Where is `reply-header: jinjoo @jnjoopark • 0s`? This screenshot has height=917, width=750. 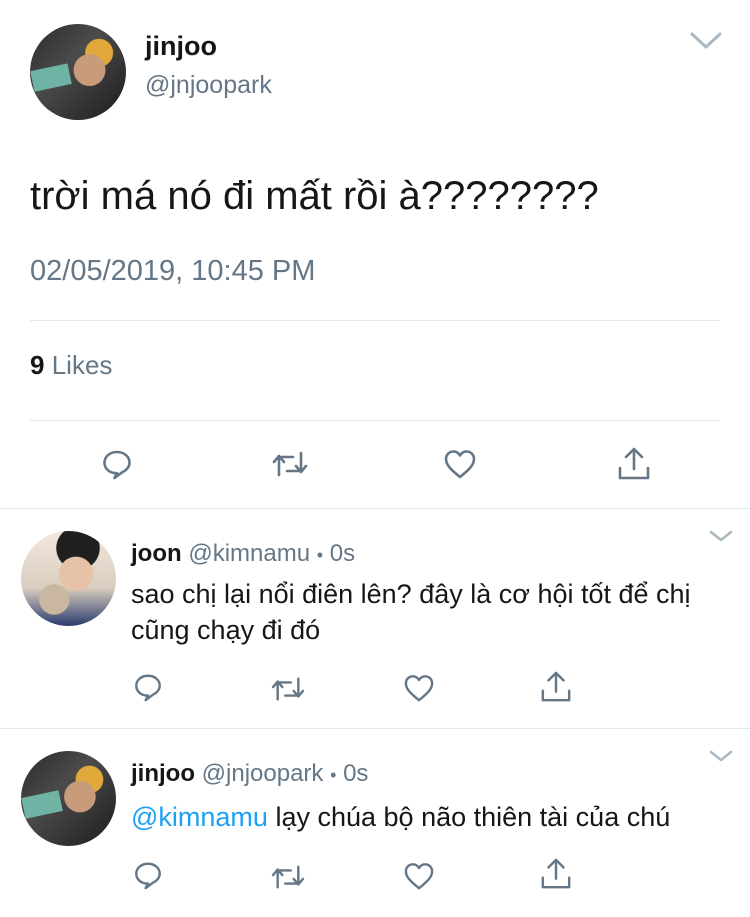 reply-header: jinjoo @jnjoopark • 0s is located at coordinates (249, 774).